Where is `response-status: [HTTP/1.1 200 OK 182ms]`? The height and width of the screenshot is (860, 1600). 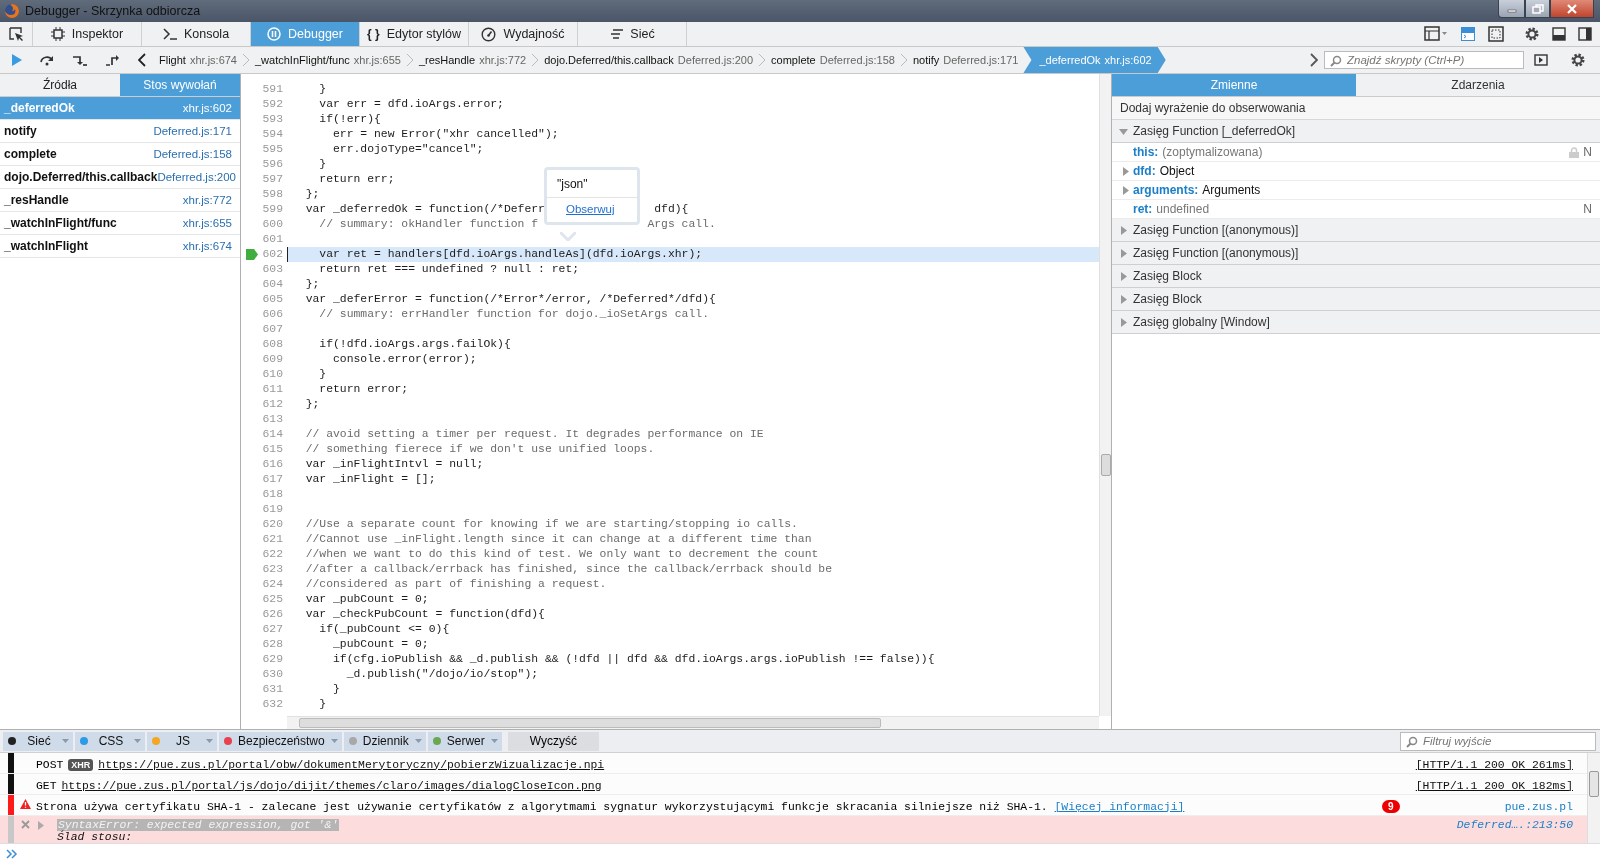 response-status: [HTTP/1.1 200 OK 182ms] is located at coordinates (1494, 785).